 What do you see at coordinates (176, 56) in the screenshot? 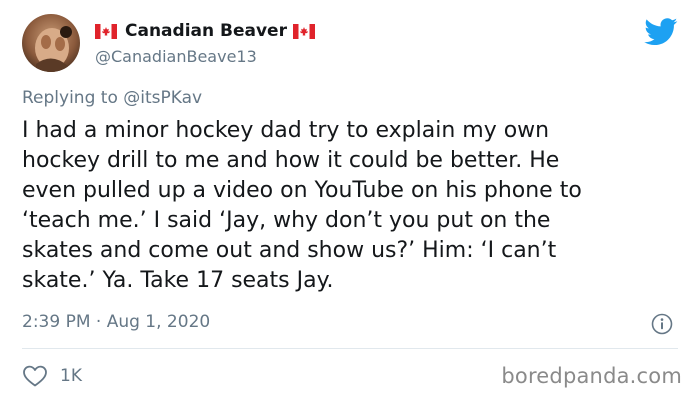
I see `author-handle: @CanadianBeave13` at bounding box center [176, 56].